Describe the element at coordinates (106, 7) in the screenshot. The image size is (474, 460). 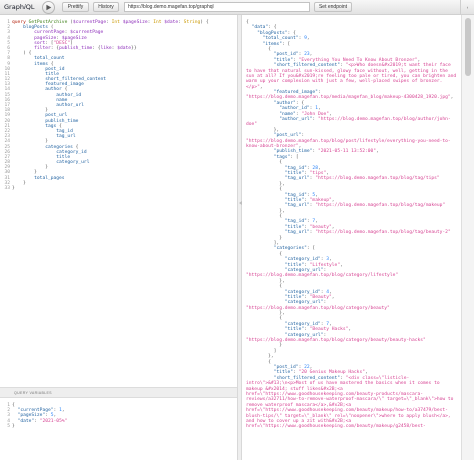
I see `history-button: History` at that location.